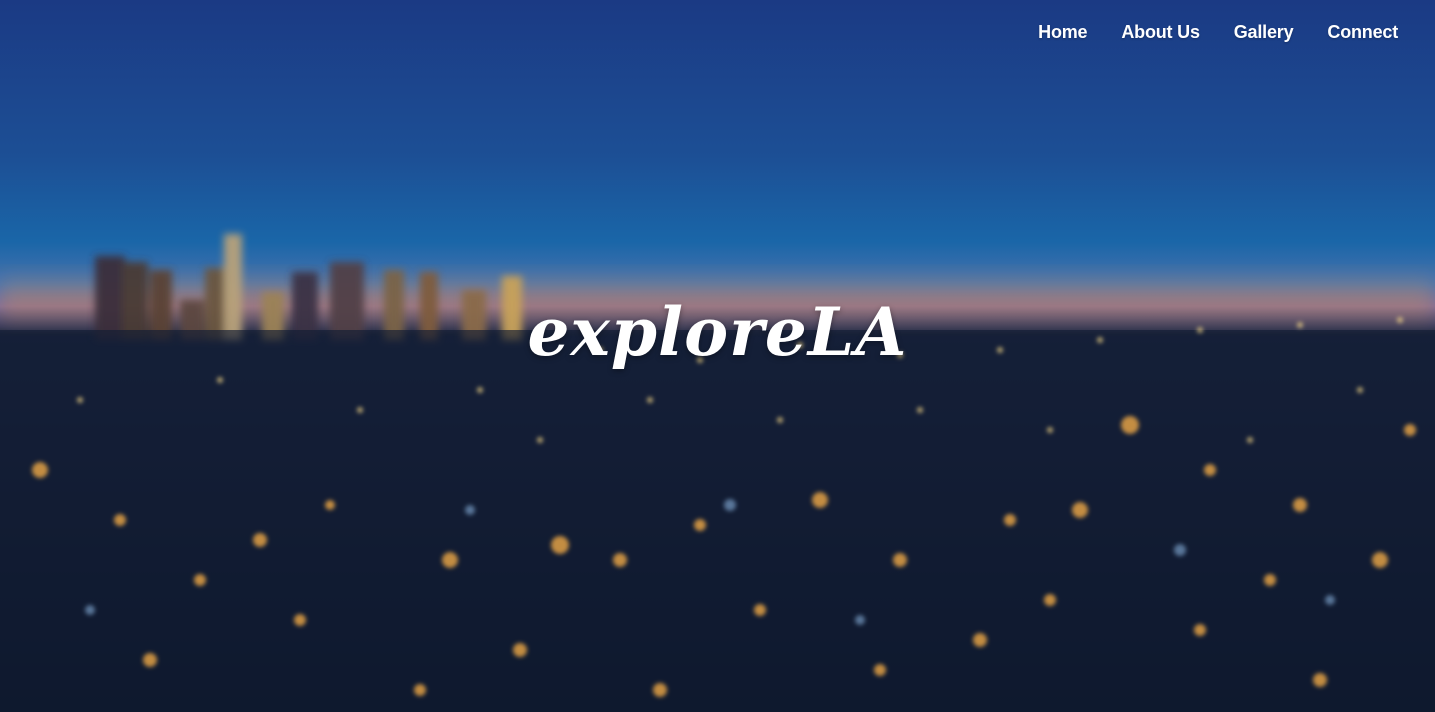 This screenshot has width=1435, height=712. Describe the element at coordinates (1201, 32) in the screenshot. I see `main-navigation: Home About Us Gallery Connect` at that location.